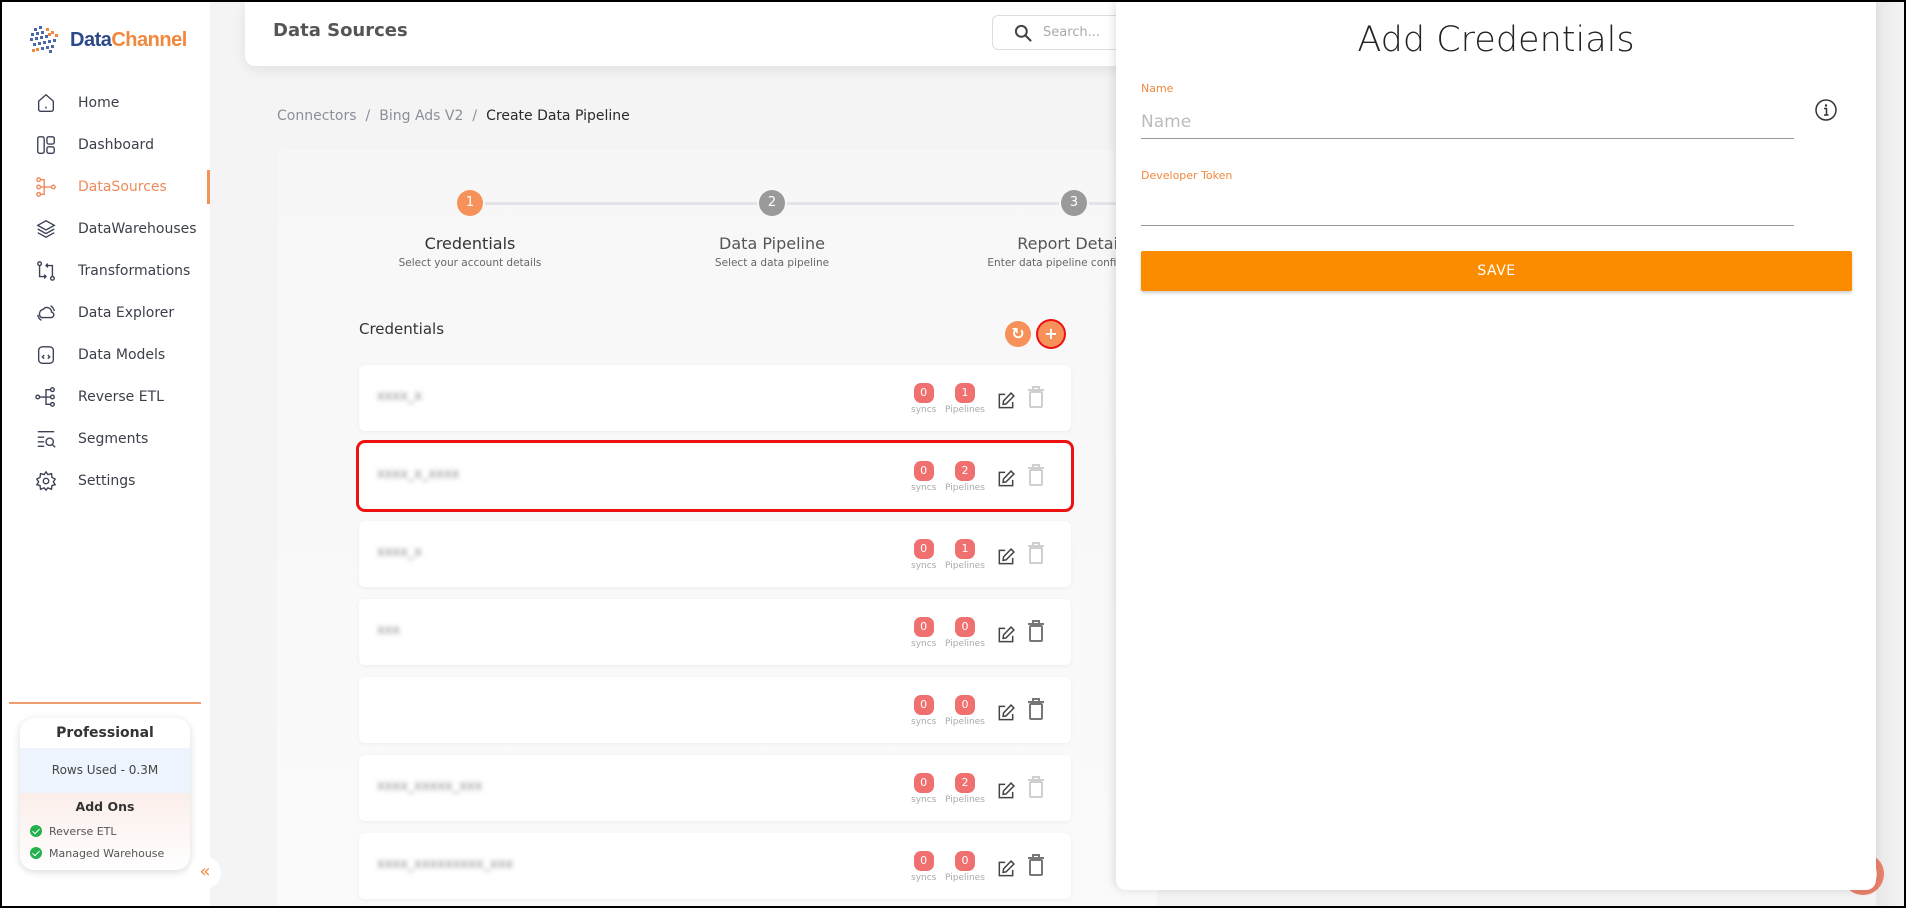 This screenshot has height=908, width=1906. What do you see at coordinates (715, 866) in the screenshot?
I see `credential-row: xxxx_xxxxxxxxx_xxx 0 syncs 0 Pipelines` at bounding box center [715, 866].